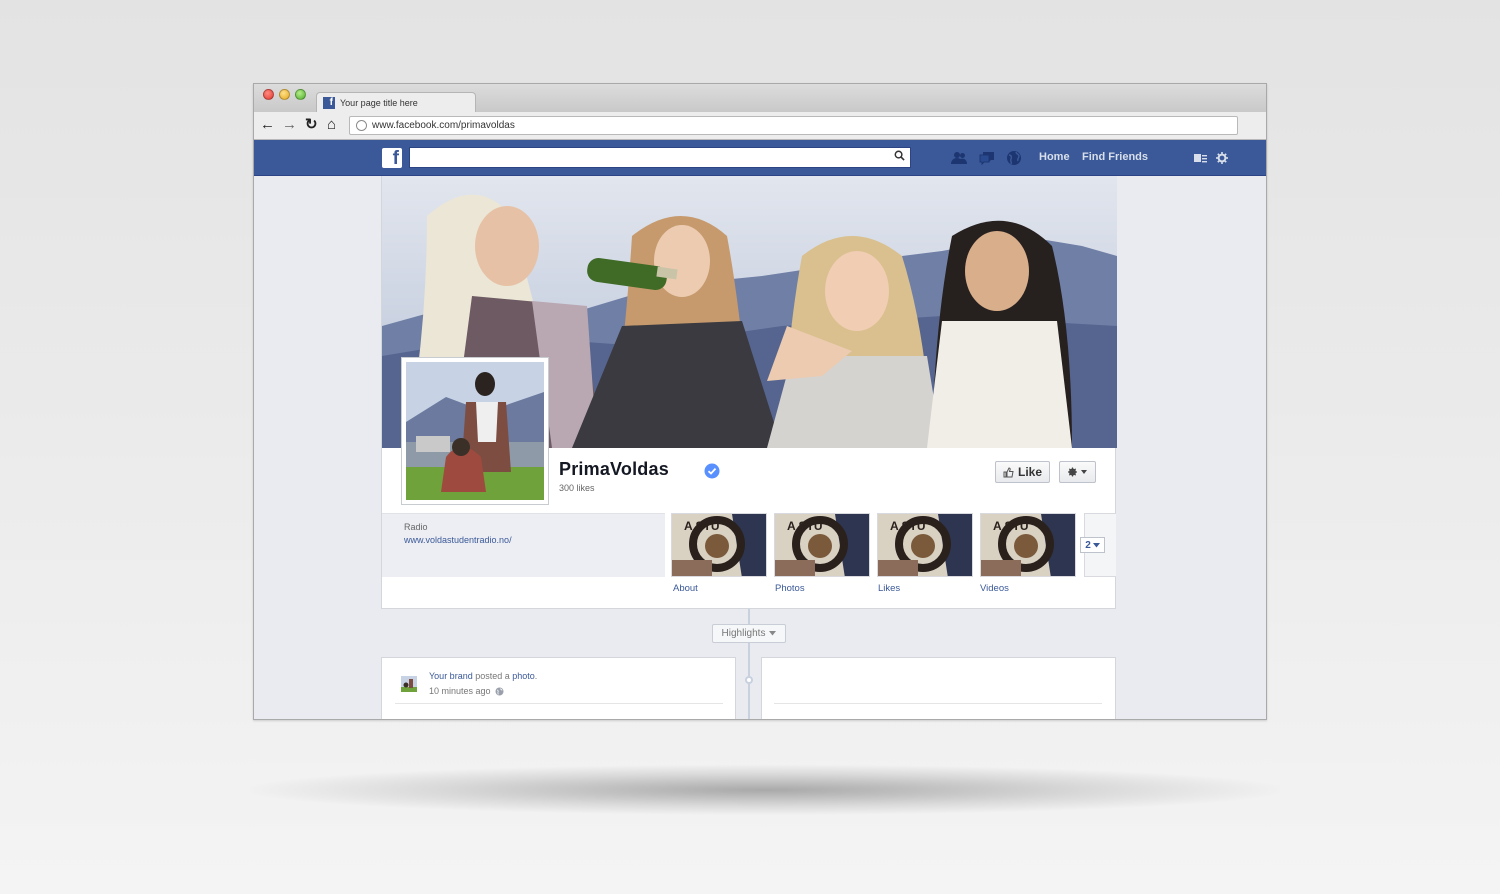 The width and height of the screenshot is (1500, 894). What do you see at coordinates (300, 94) in the screenshot?
I see `zoom-window-button` at bounding box center [300, 94].